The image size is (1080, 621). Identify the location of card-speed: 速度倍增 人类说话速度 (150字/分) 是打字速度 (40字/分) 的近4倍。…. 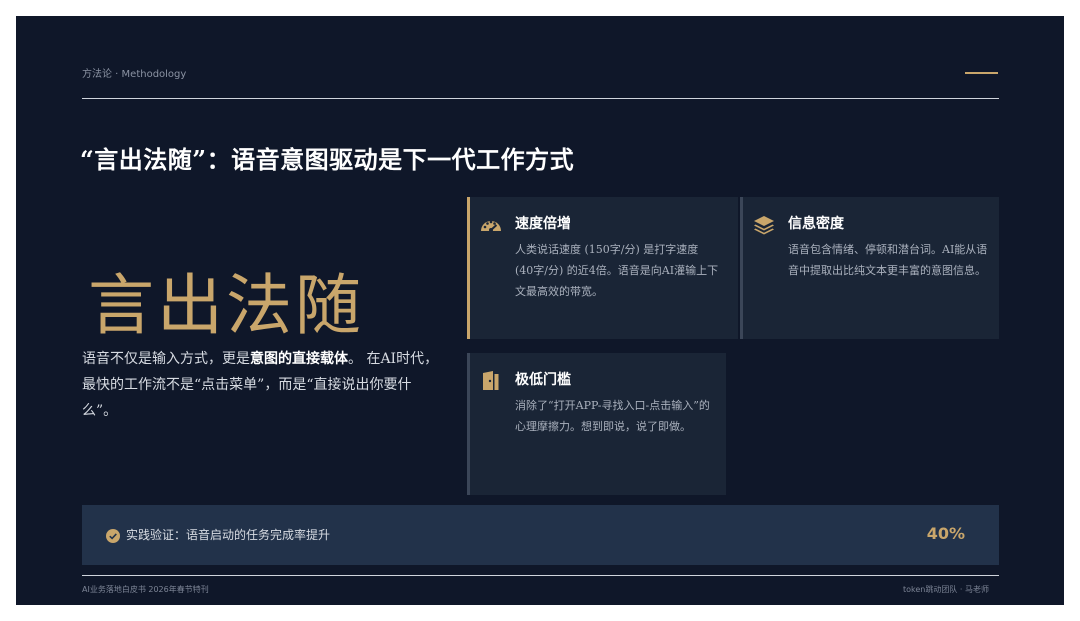
(602, 268).